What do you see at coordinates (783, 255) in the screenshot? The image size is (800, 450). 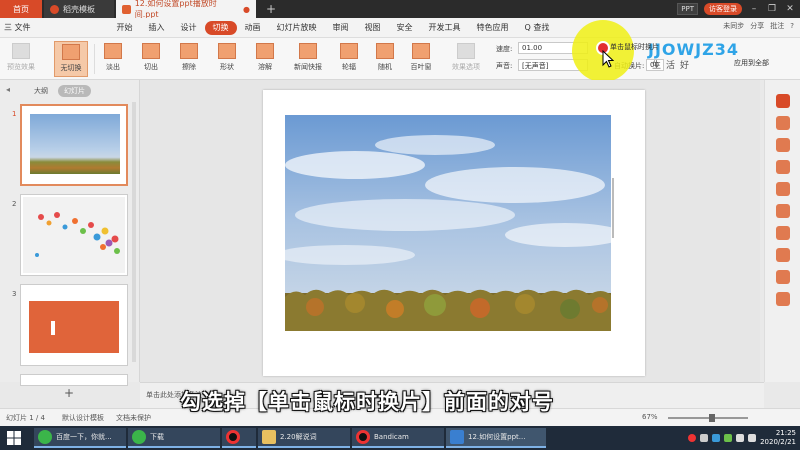 I see `backup-icon` at bounding box center [783, 255].